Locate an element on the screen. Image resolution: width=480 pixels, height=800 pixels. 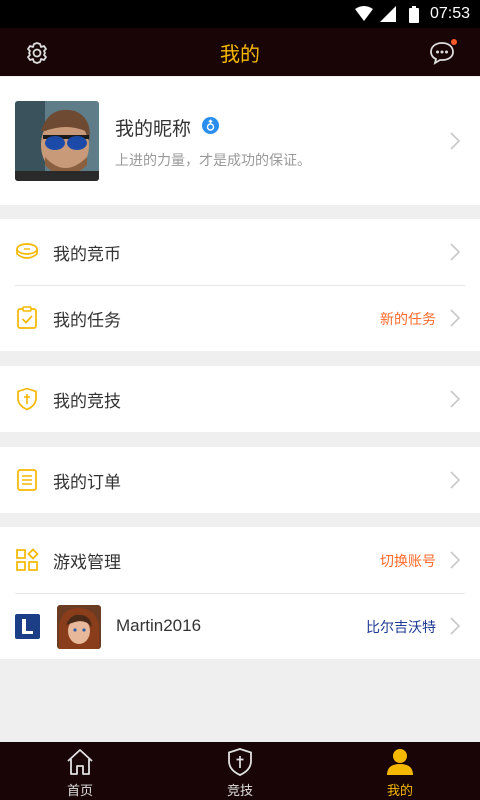
signal-icon is located at coordinates (388, 14).